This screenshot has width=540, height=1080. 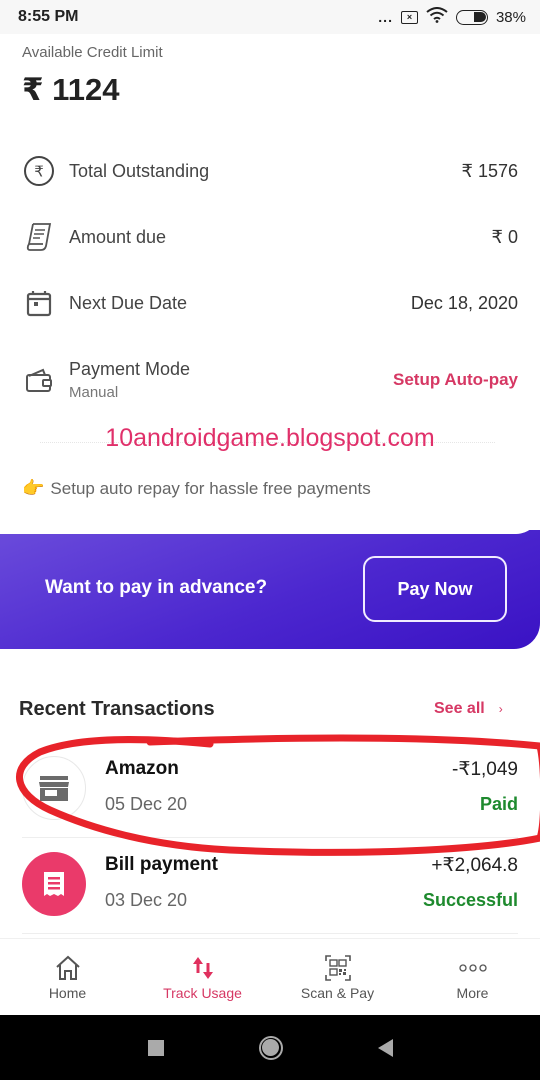 I want to click on transaction-name: Amazon, so click(x=142, y=768).